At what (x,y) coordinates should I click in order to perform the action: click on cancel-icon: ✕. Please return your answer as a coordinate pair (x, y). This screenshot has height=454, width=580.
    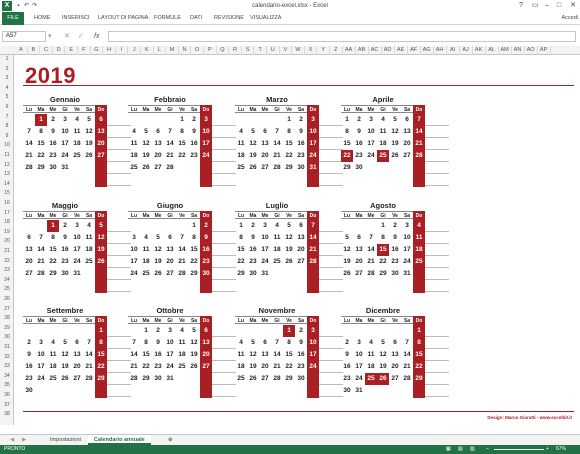
    Looking at the image, I should click on (67, 36).